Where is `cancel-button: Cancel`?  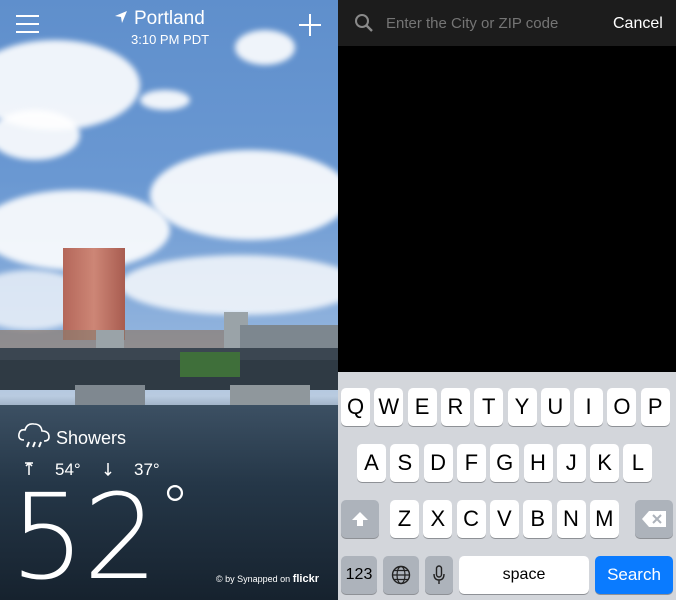
cancel-button: Cancel is located at coordinates (638, 24).